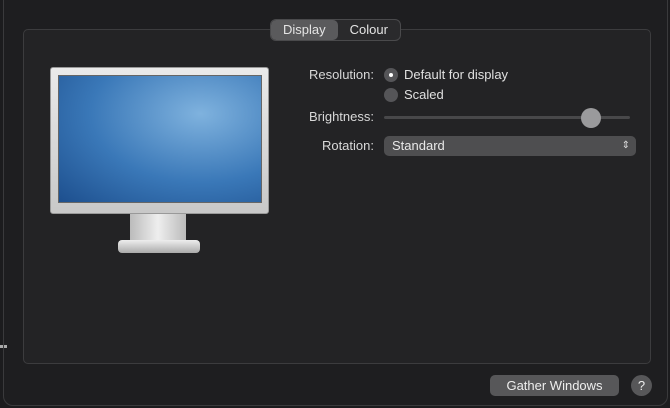  What do you see at coordinates (510, 146) in the screenshot?
I see `rotation-select: Standard ⇕` at bounding box center [510, 146].